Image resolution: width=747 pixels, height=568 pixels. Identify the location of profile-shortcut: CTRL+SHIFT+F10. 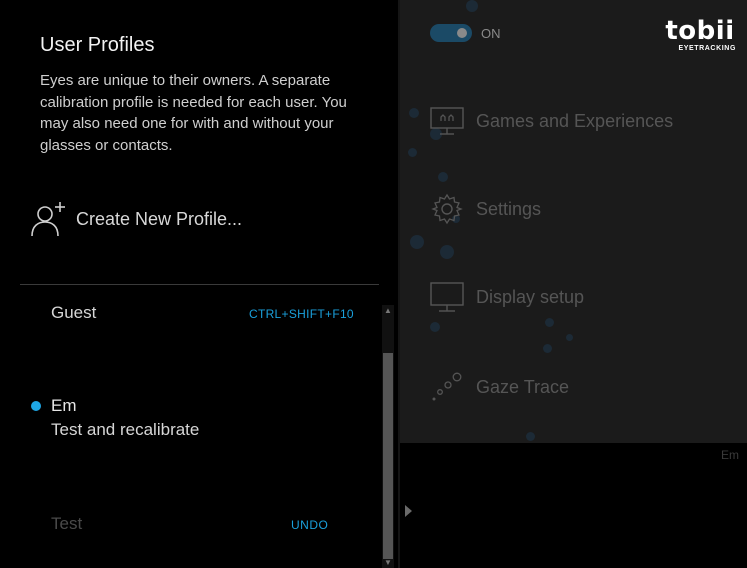
(301, 314).